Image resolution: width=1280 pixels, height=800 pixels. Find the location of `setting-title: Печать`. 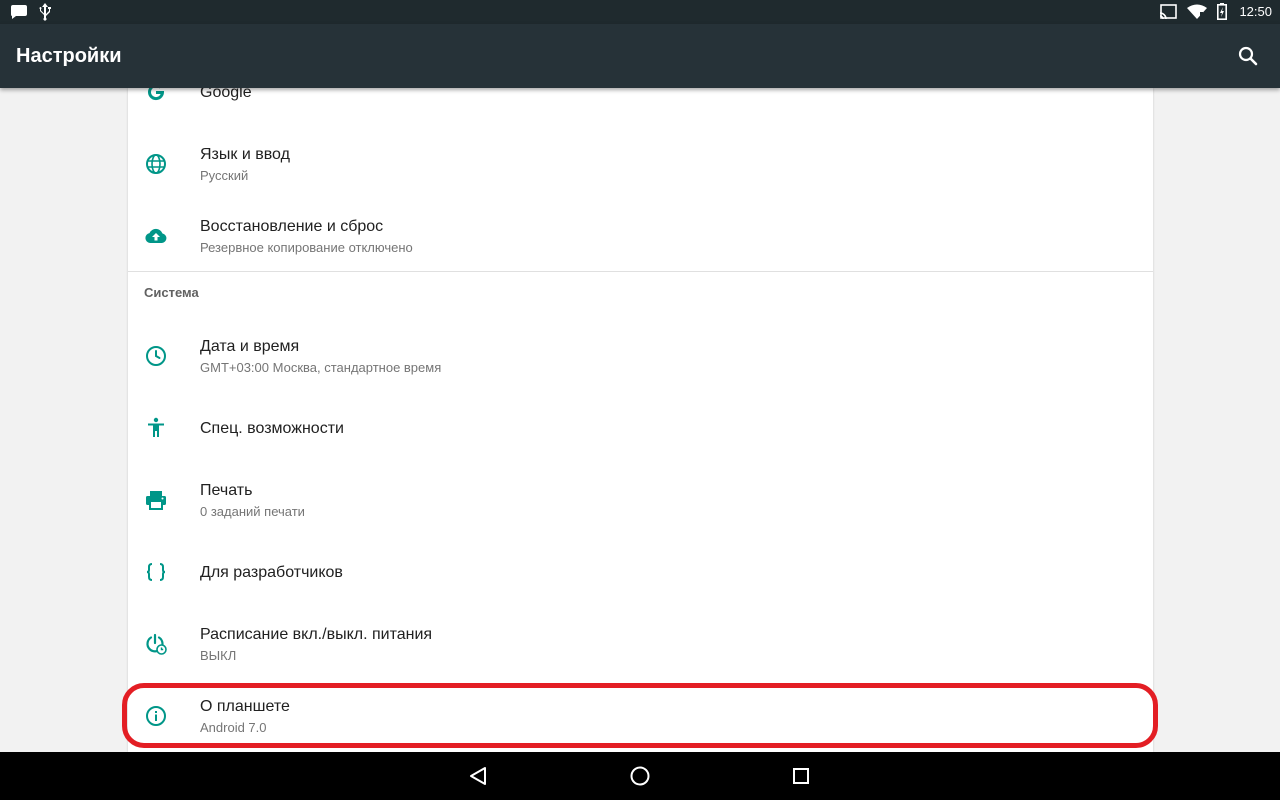

setting-title: Печать is located at coordinates (226, 490).